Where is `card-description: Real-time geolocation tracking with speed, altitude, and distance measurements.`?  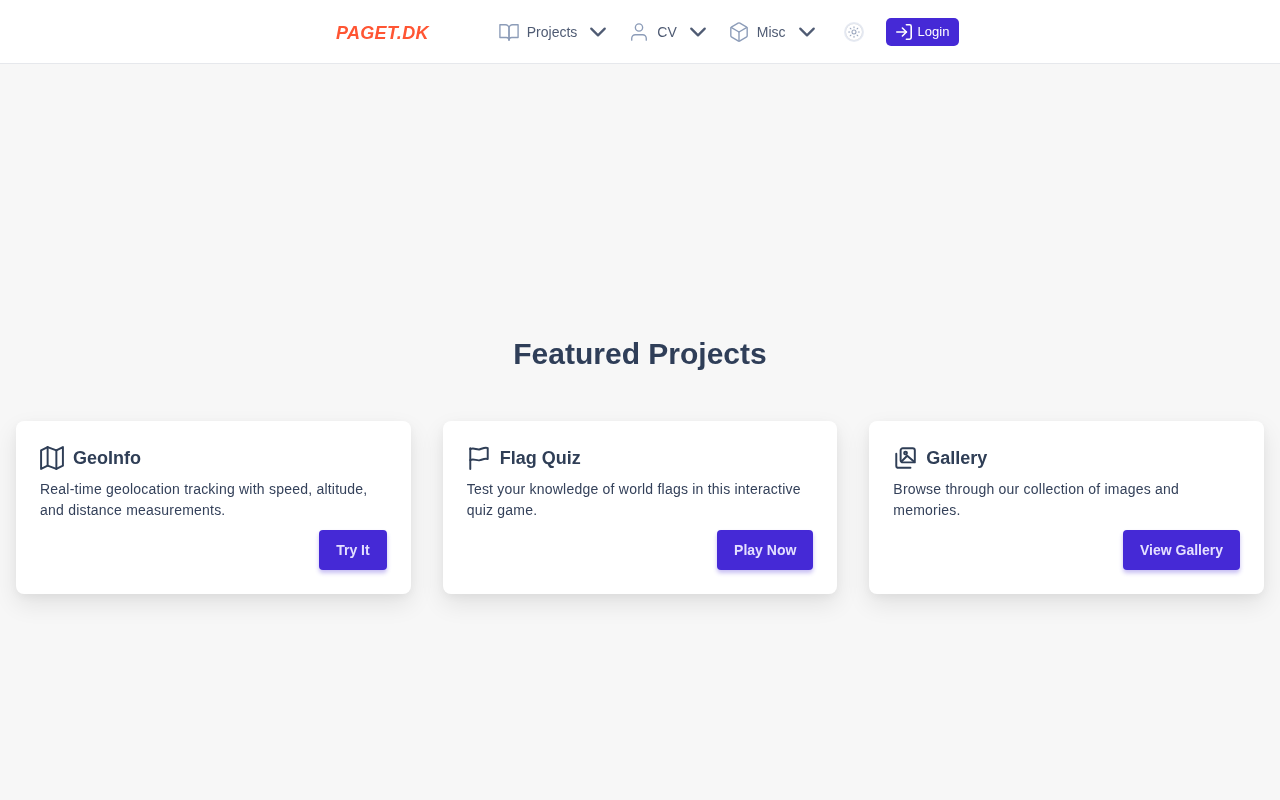 card-description: Real-time geolocation tracking with speed, altitude, and distance measurements. is located at coordinates (204, 500).